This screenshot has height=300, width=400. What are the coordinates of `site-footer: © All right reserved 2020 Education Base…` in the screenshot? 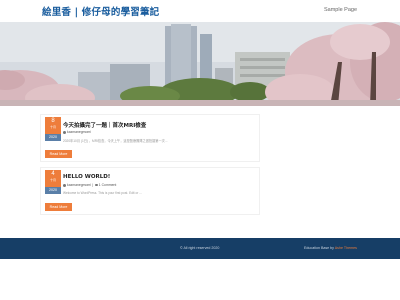 It's located at (200, 248).